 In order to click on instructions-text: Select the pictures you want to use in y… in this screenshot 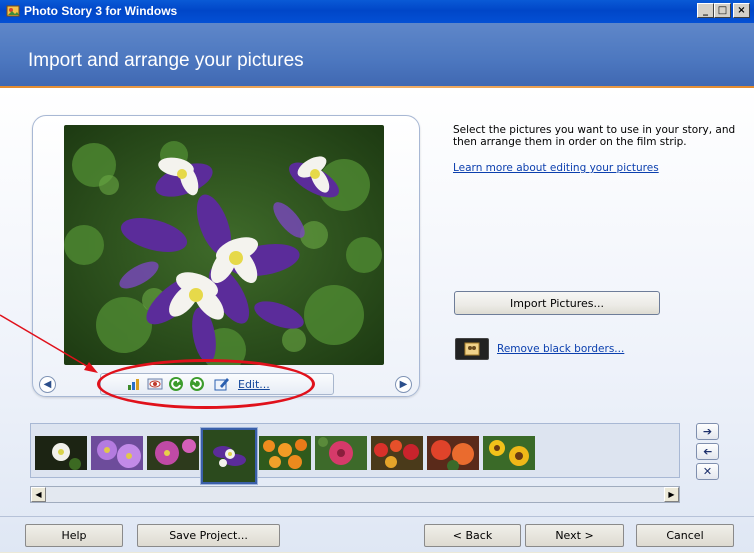, I will do `click(594, 136)`.